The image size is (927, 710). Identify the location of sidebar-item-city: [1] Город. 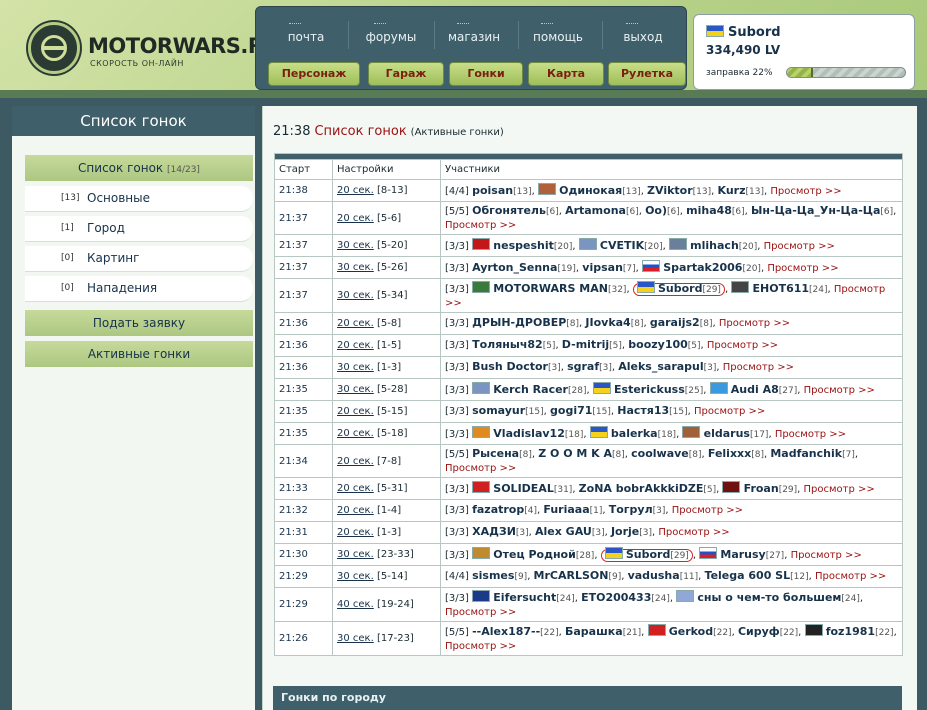
(139, 229).